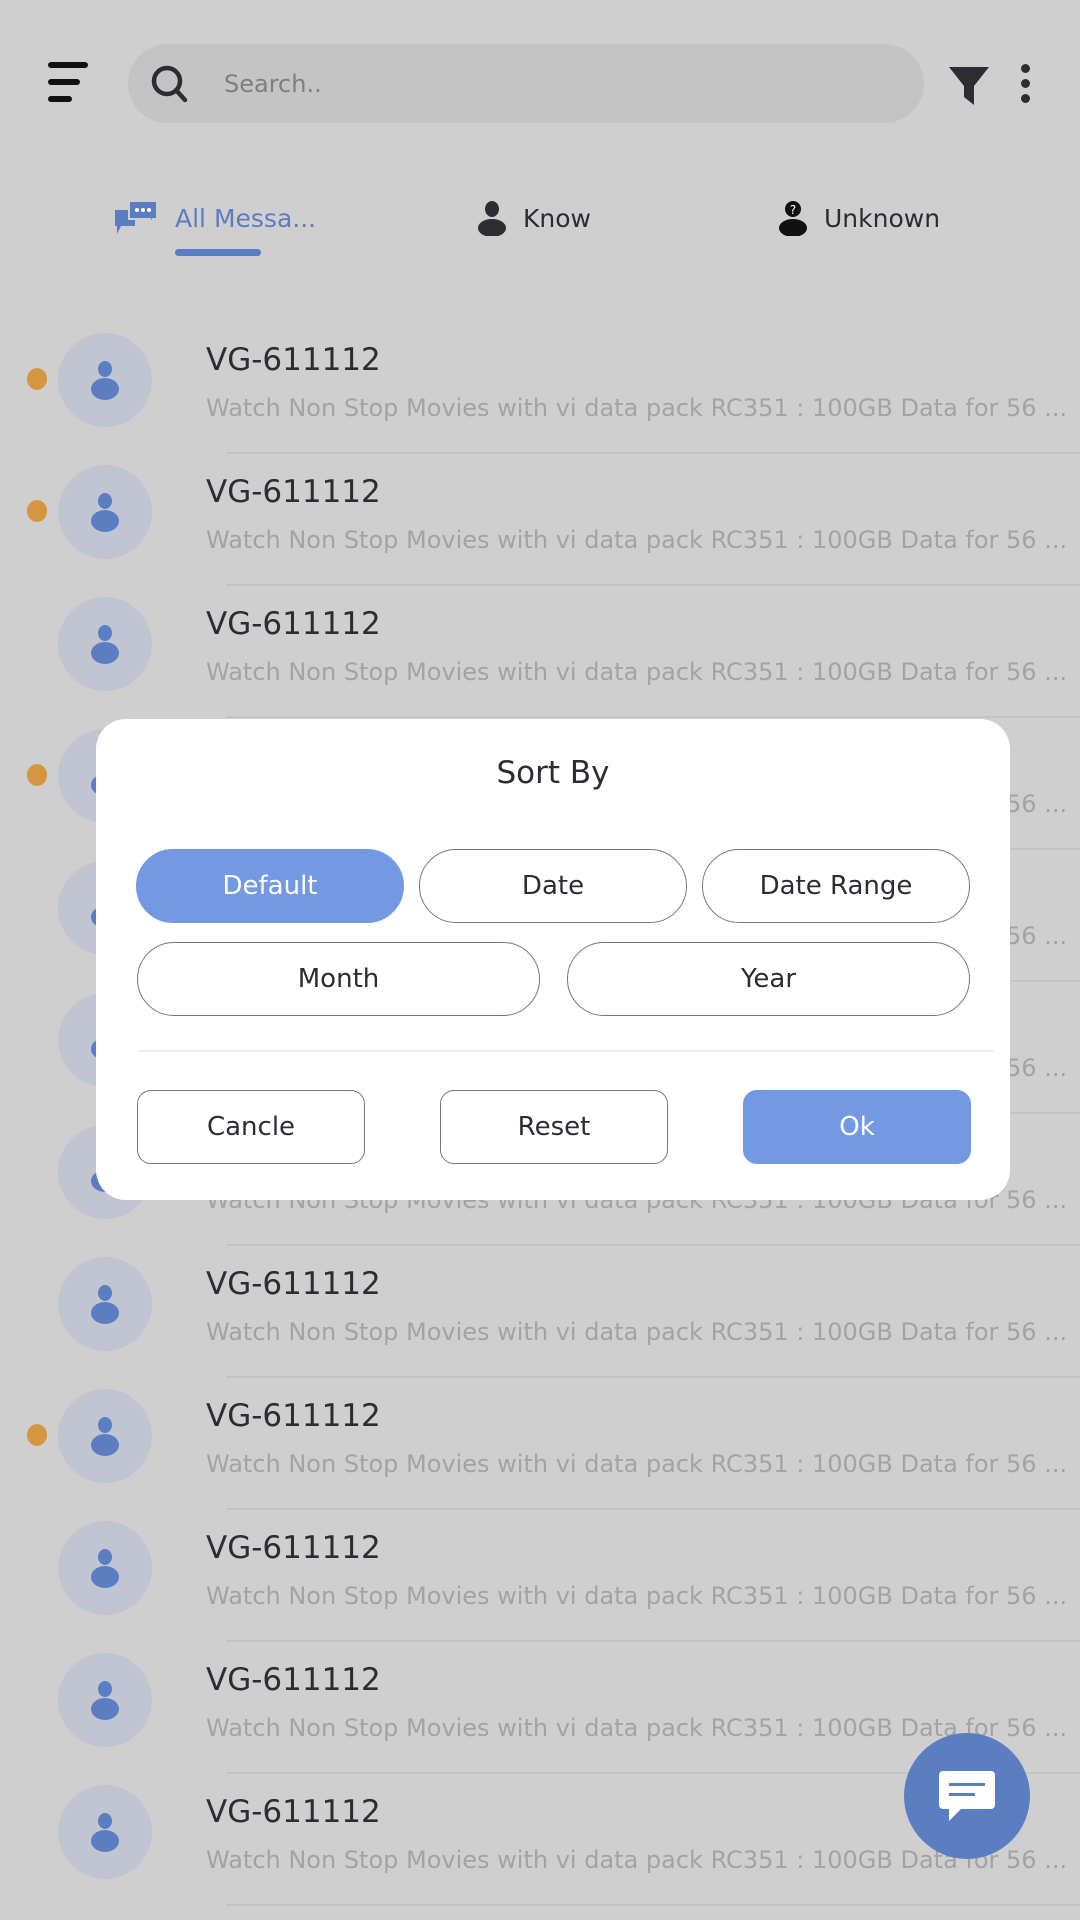 The width and height of the screenshot is (1080, 1920). I want to click on reset-button: Reset, so click(554, 1127).